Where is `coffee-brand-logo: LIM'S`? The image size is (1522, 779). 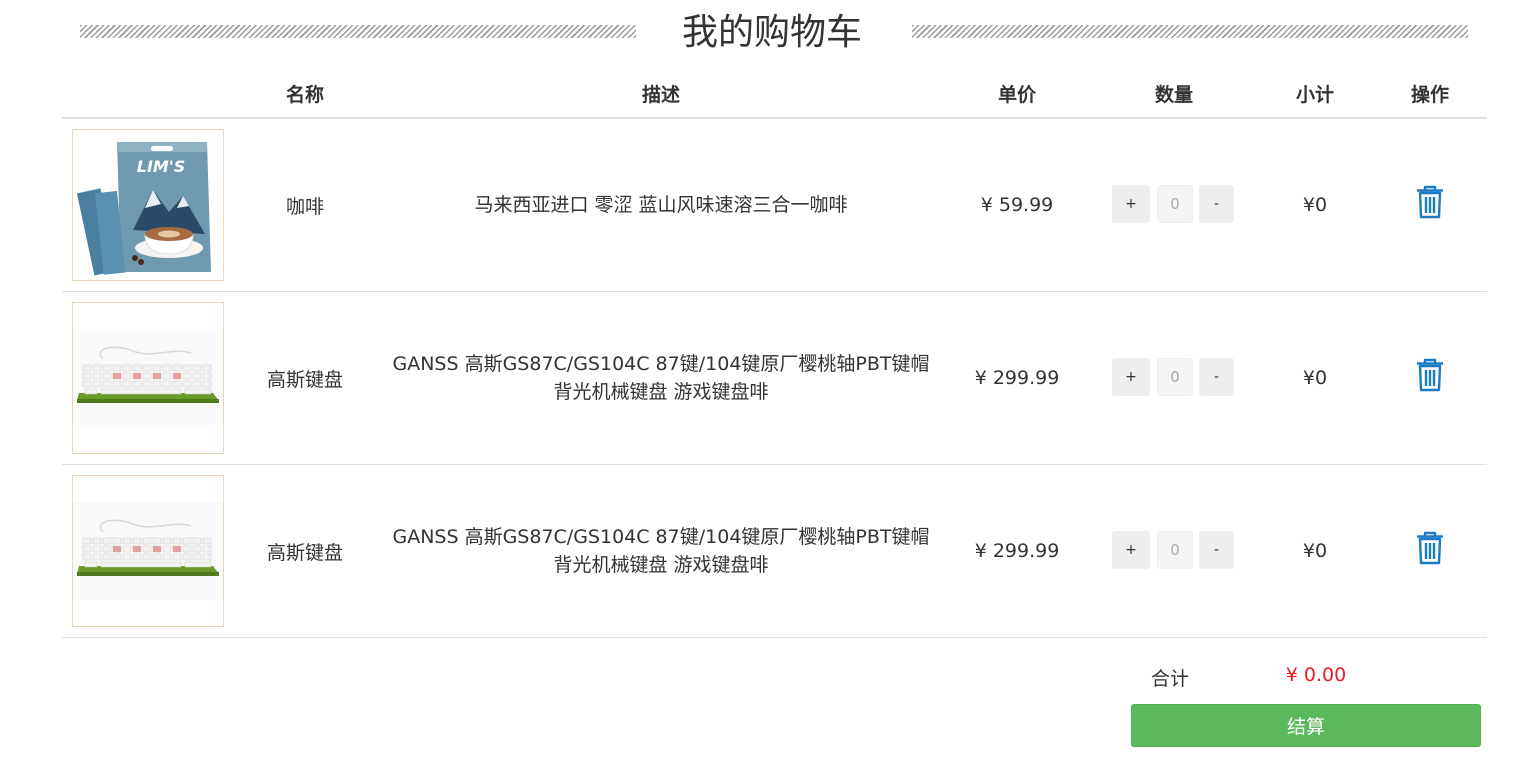
coffee-brand-logo: LIM'S is located at coordinates (161, 166).